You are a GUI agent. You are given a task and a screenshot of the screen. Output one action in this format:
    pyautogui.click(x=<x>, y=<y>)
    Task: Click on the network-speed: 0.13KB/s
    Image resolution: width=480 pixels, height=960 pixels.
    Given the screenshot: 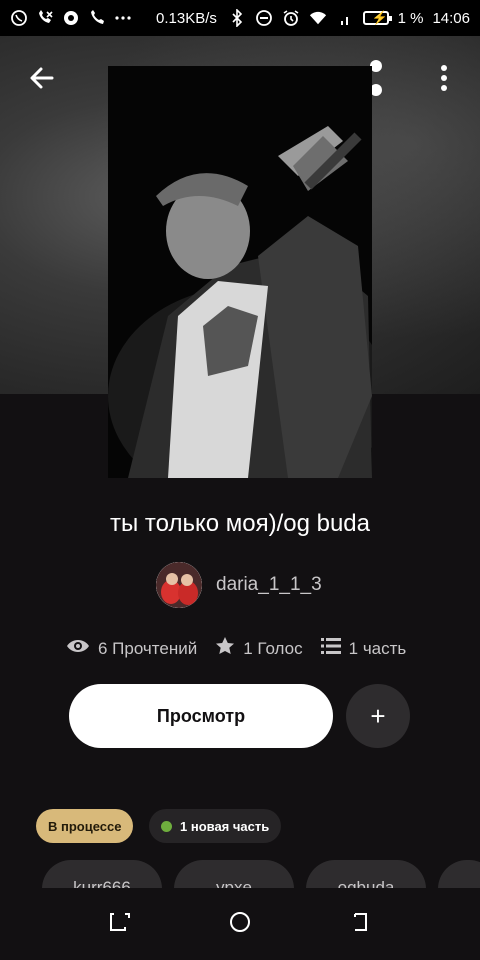 What is the action you would take?
    pyautogui.click(x=186, y=18)
    